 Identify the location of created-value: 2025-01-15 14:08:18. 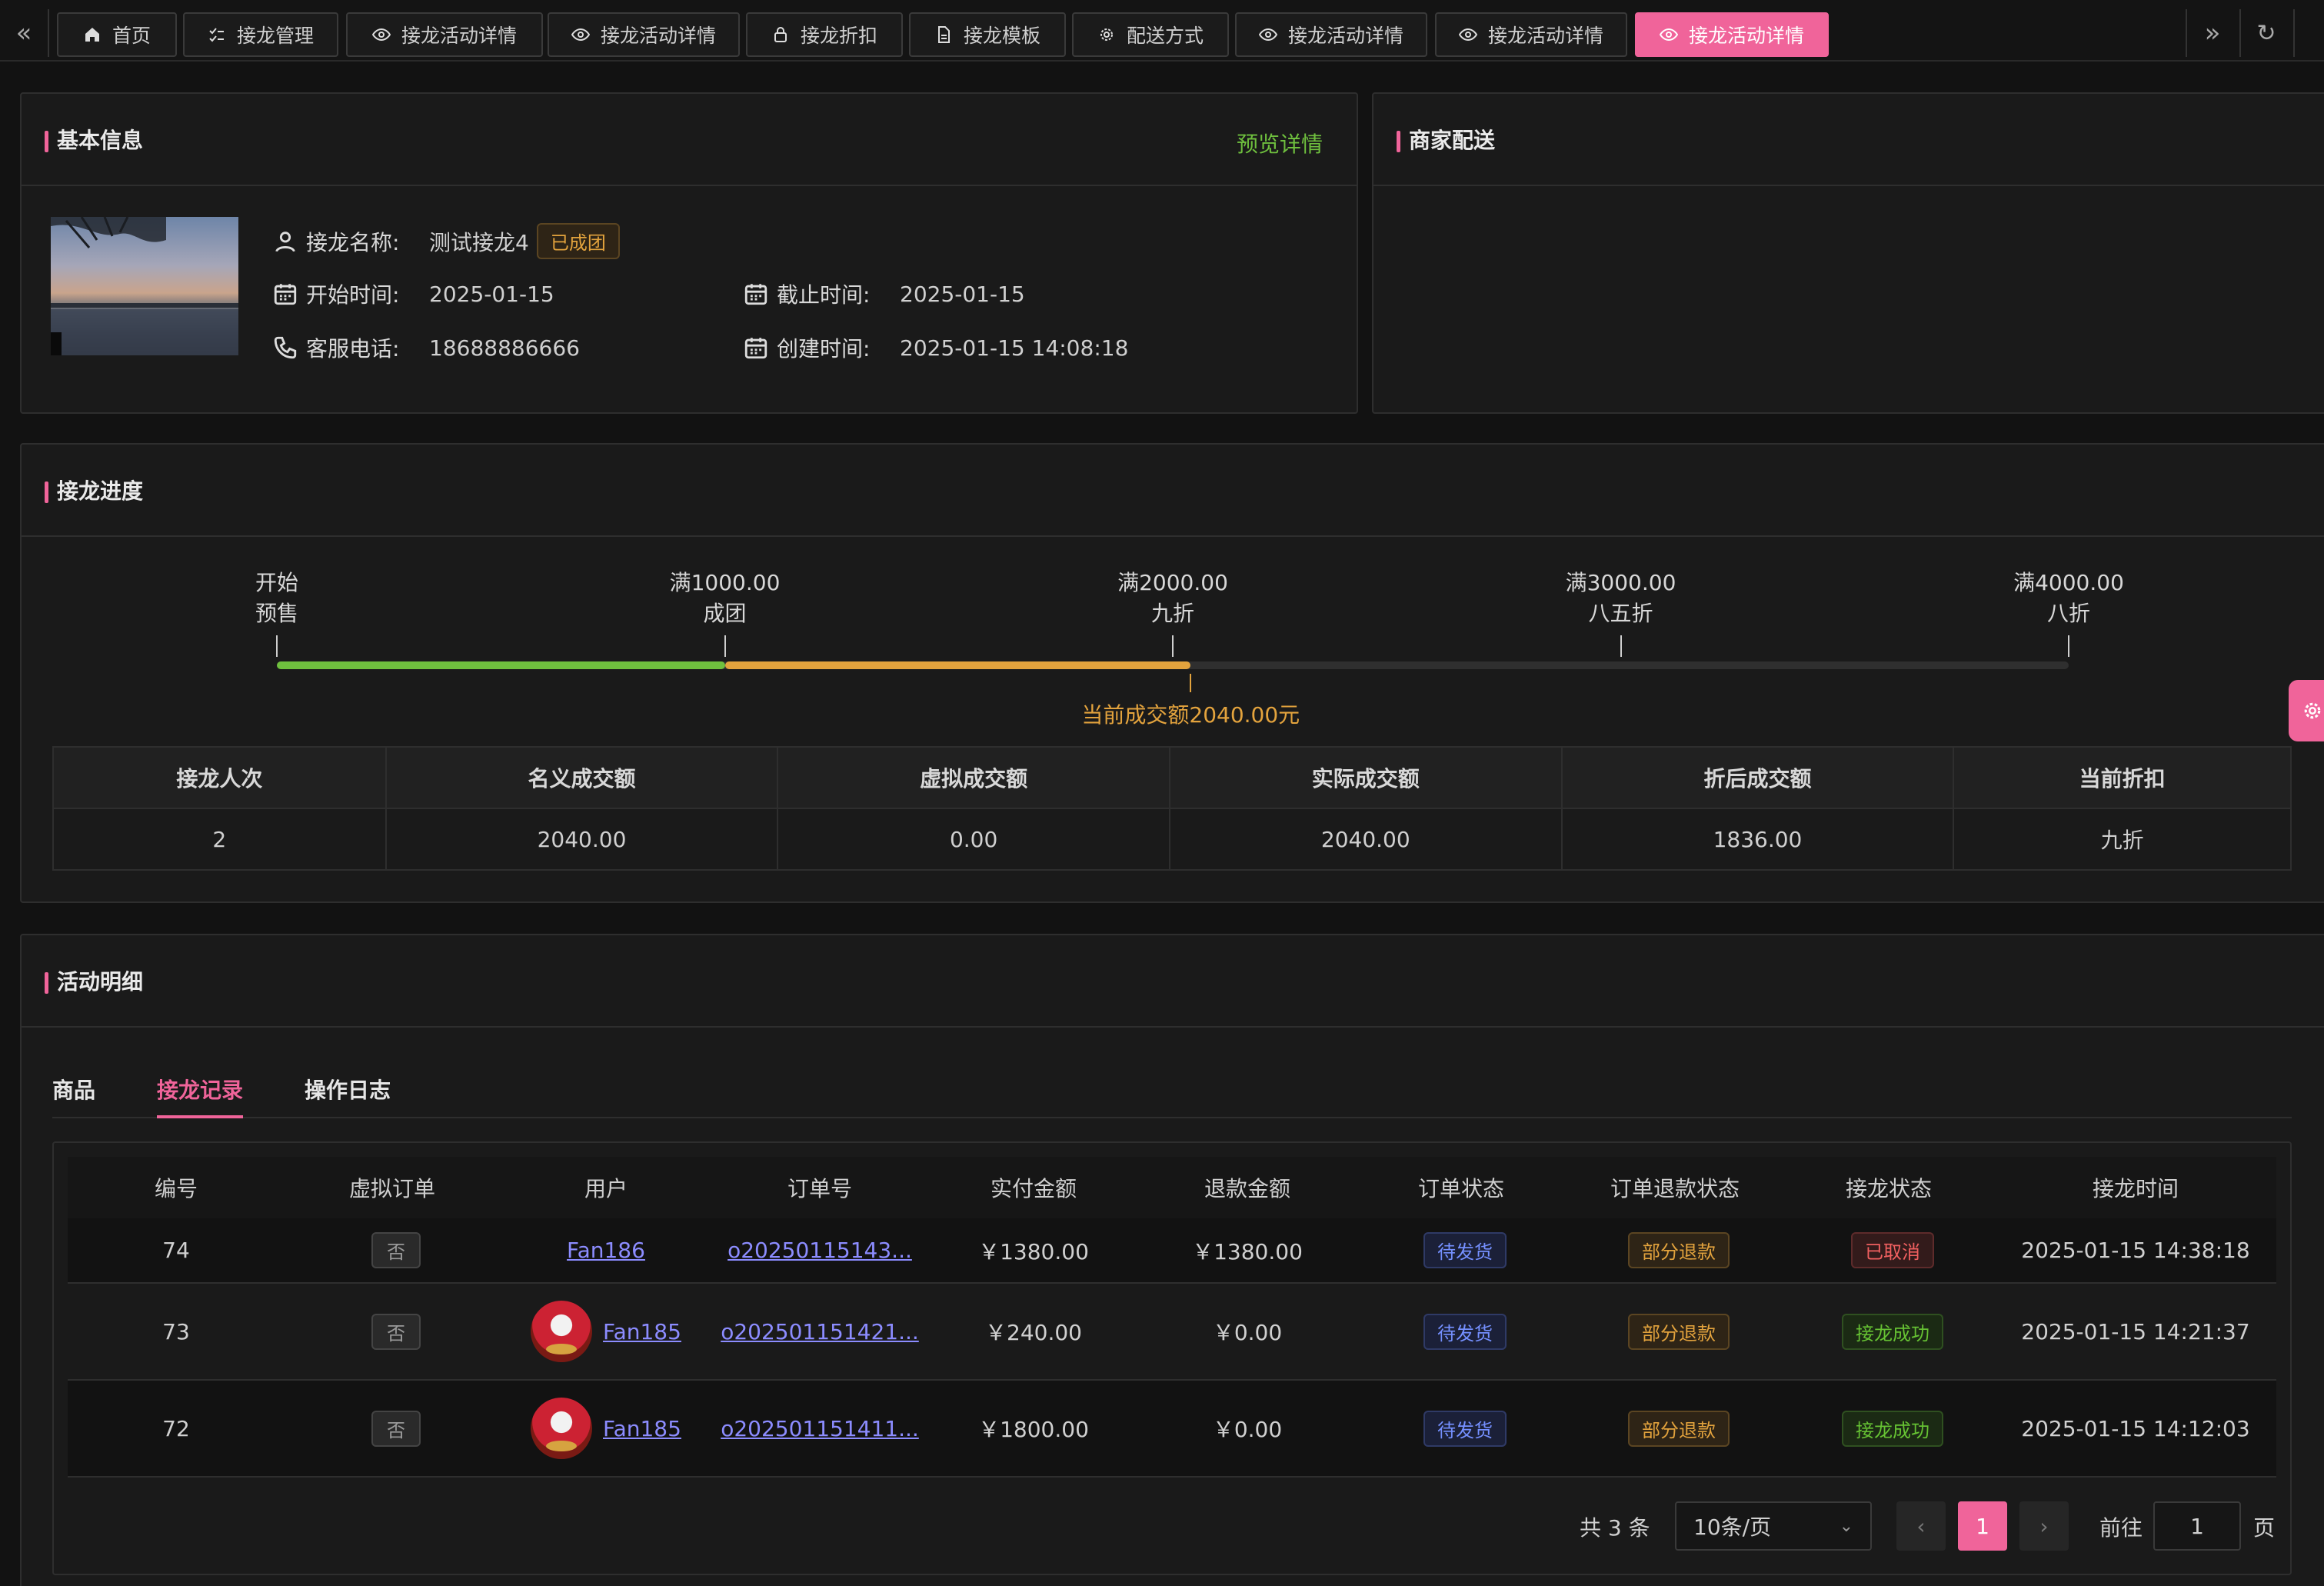
(1014, 348).